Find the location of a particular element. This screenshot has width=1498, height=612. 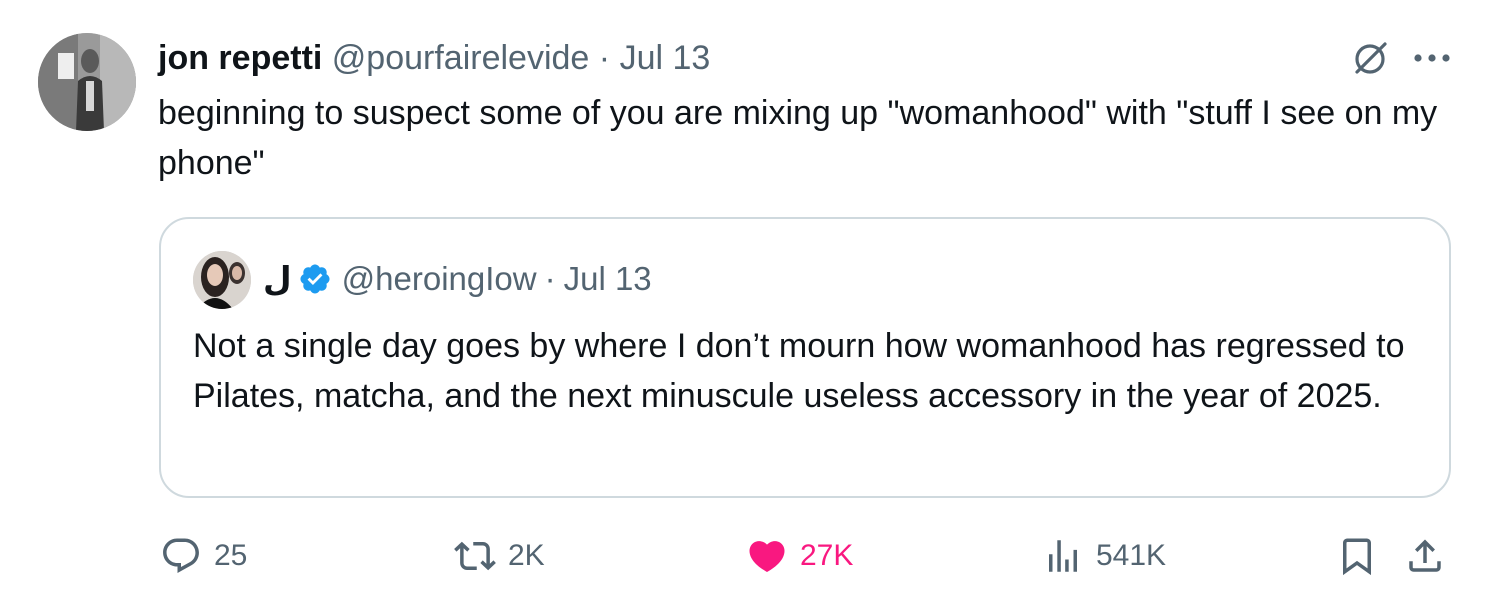

action-bar: 25 2K 27K 541K is located at coordinates (807, 556).